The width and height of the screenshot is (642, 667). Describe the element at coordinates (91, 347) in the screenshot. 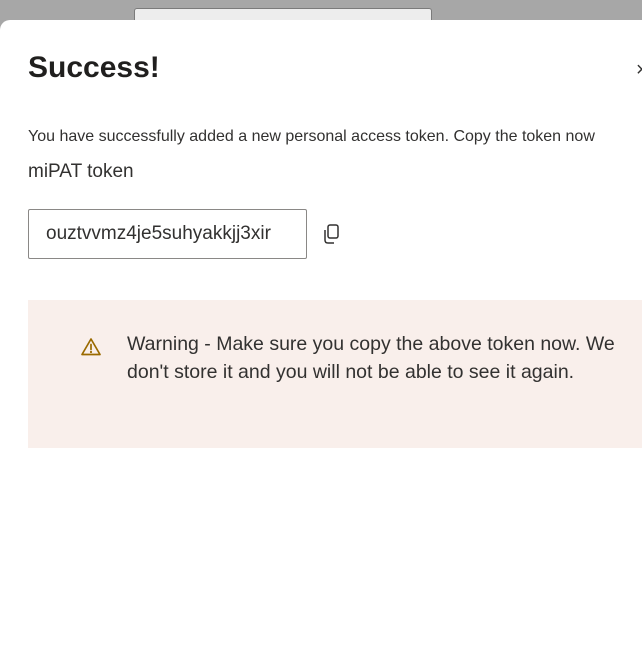

I see `warning-icon` at that location.